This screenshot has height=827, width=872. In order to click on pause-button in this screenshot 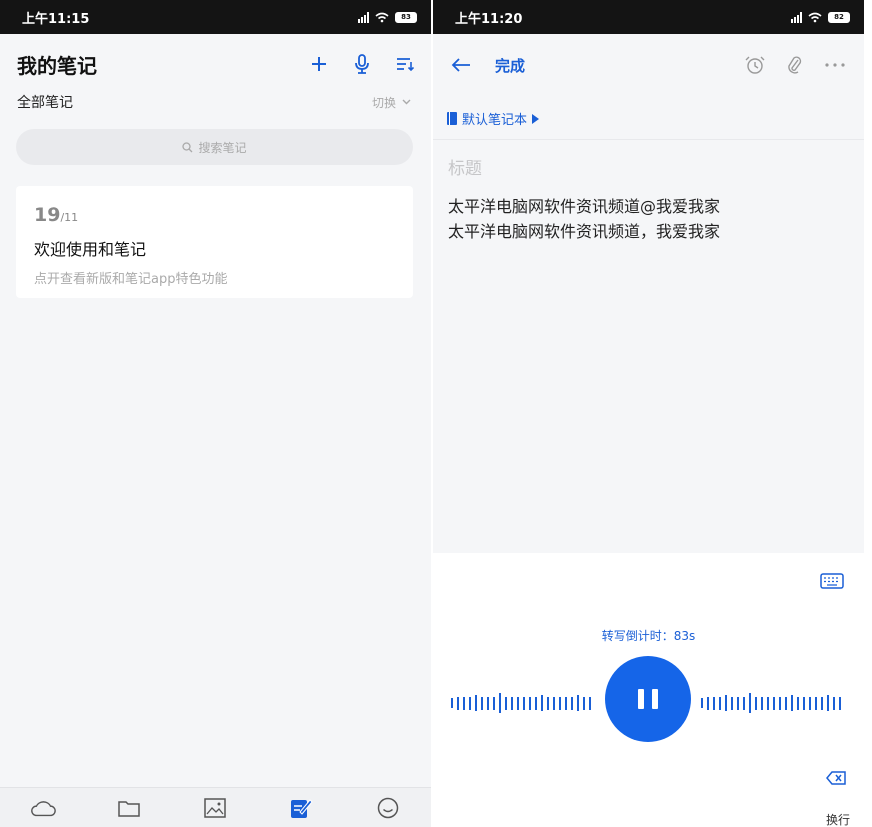, I will do `click(648, 699)`.